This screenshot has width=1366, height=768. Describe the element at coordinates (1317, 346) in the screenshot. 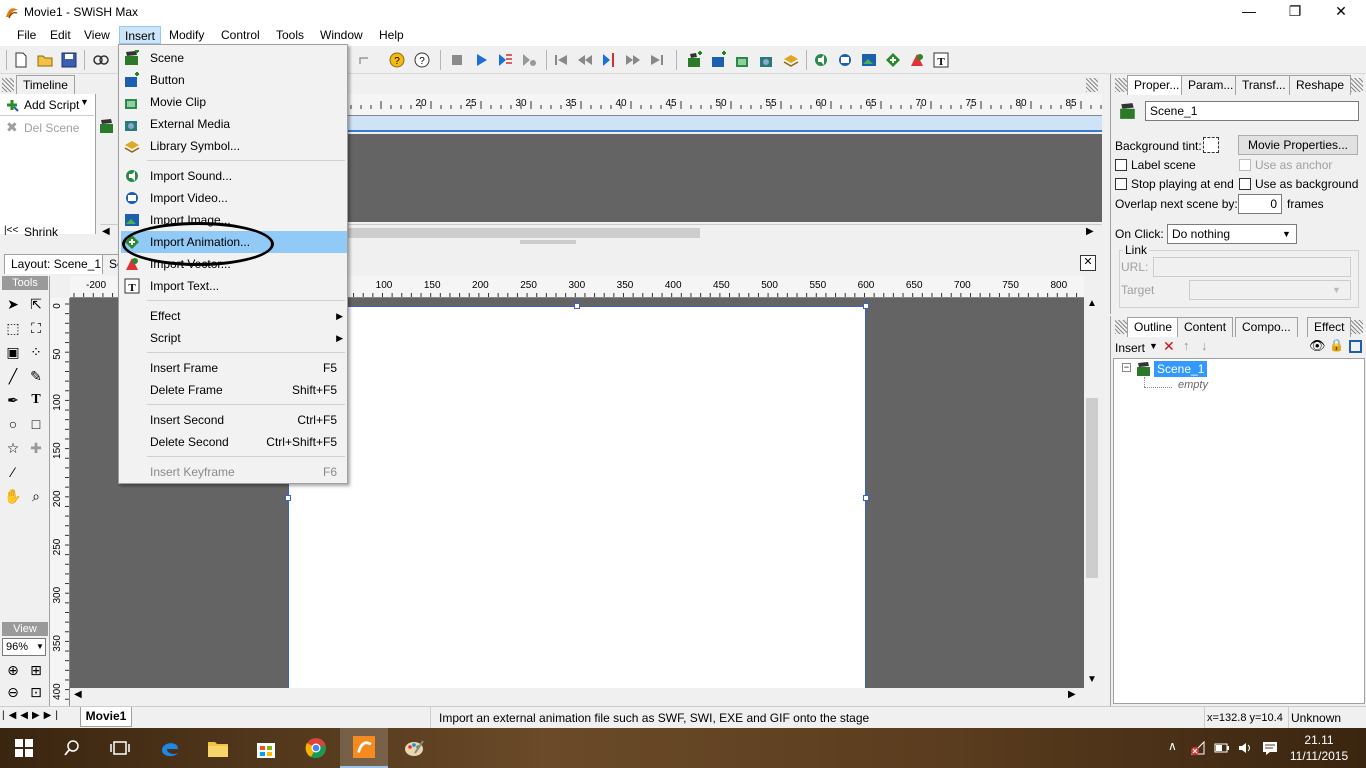

I see `eye-icon: 👁` at that location.